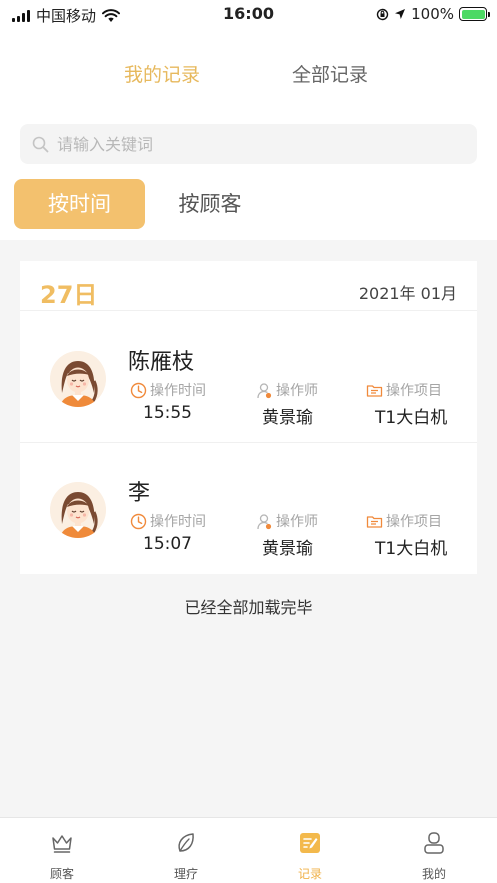 This screenshot has height=883, width=497. What do you see at coordinates (168, 401) in the screenshot?
I see `operation-time-field: 操作时间 15:55` at bounding box center [168, 401].